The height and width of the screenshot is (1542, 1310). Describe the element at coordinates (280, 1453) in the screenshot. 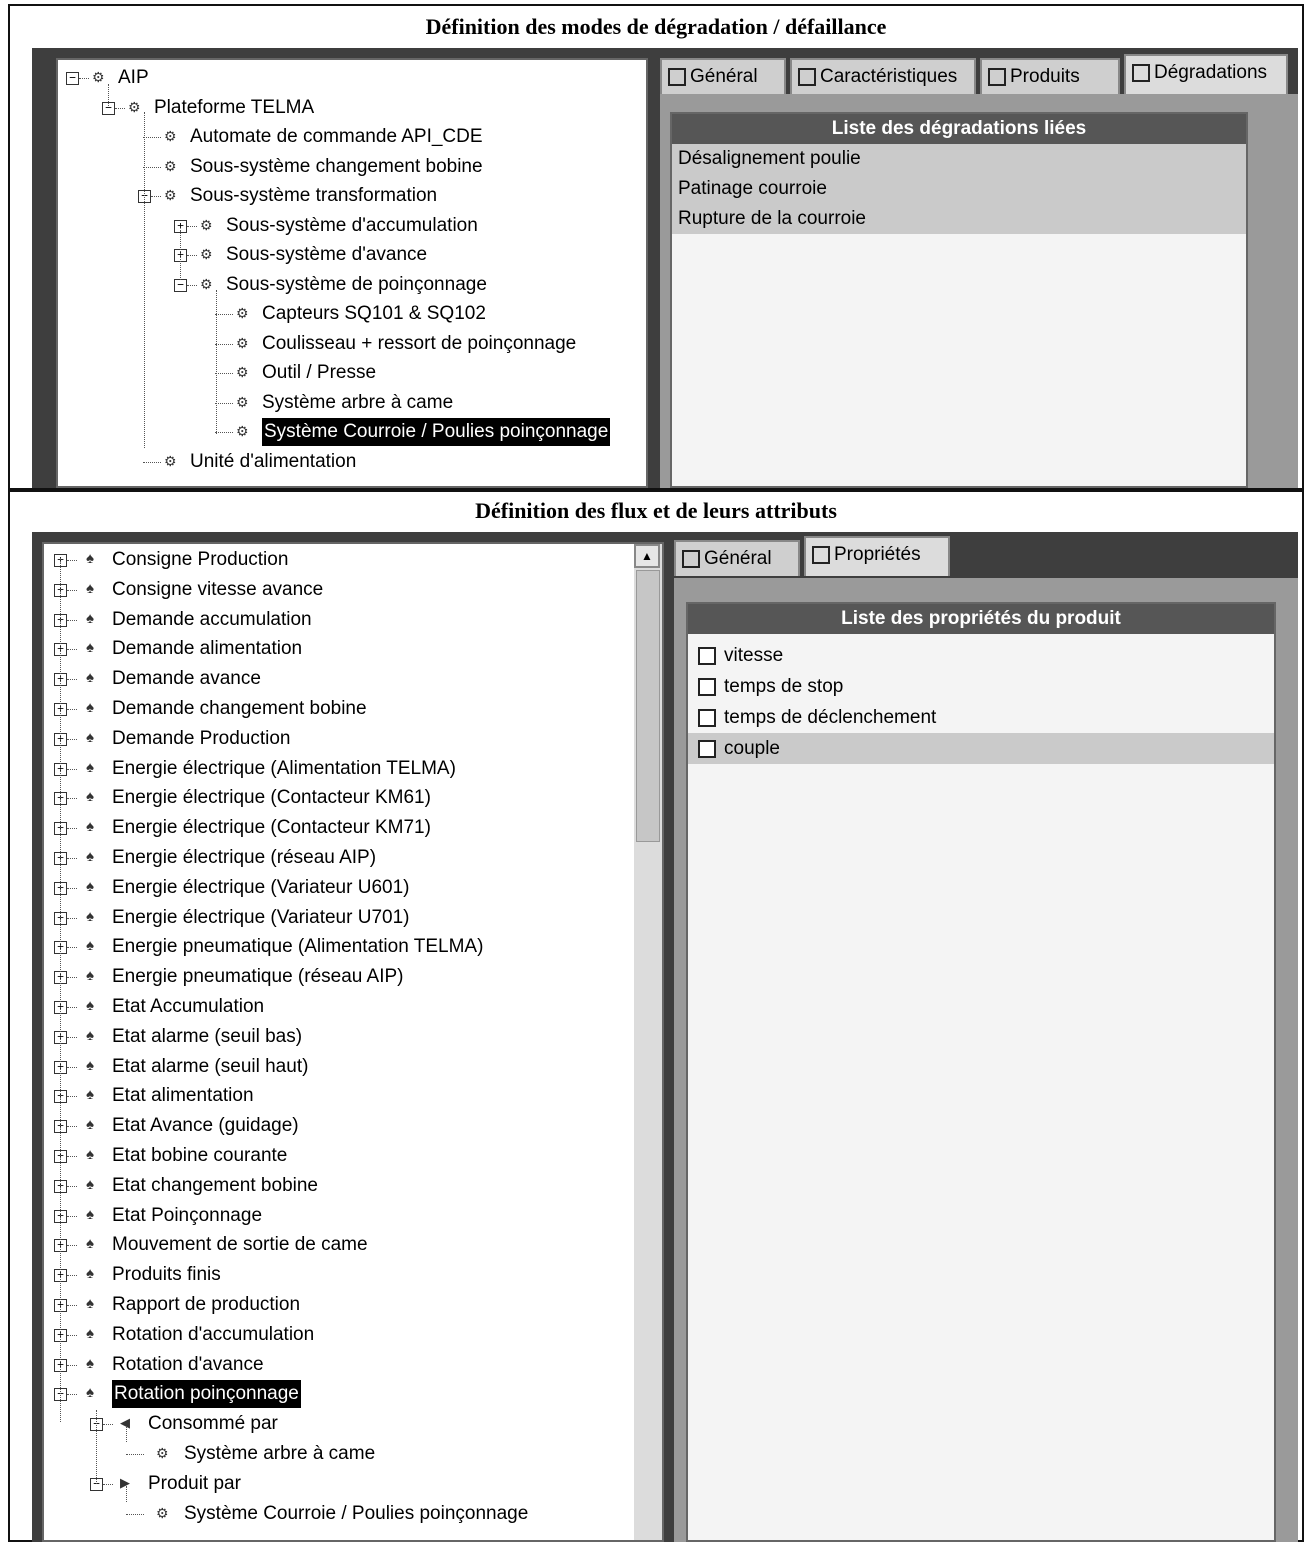

I see `relation-child-label: Système arbre à came` at that location.